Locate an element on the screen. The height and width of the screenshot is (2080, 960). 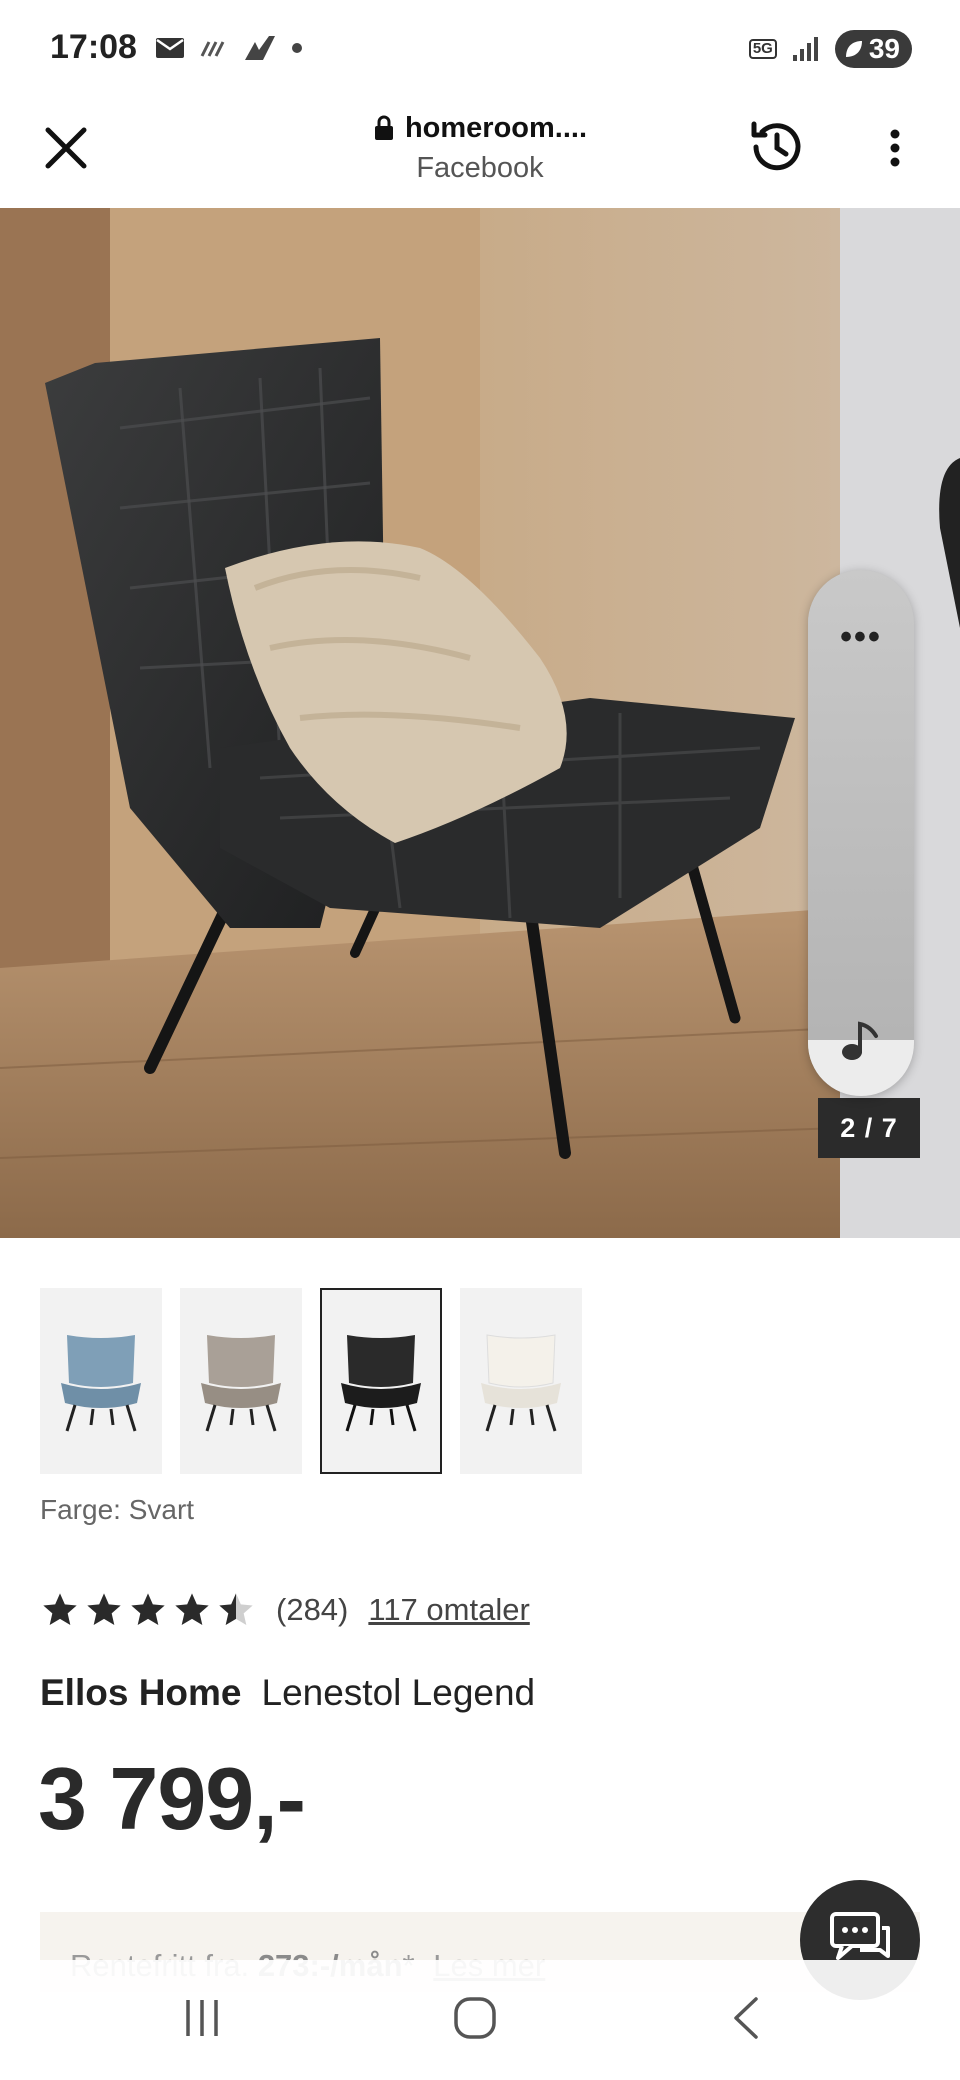
music-note-icon is located at coordinates (861, 1041).